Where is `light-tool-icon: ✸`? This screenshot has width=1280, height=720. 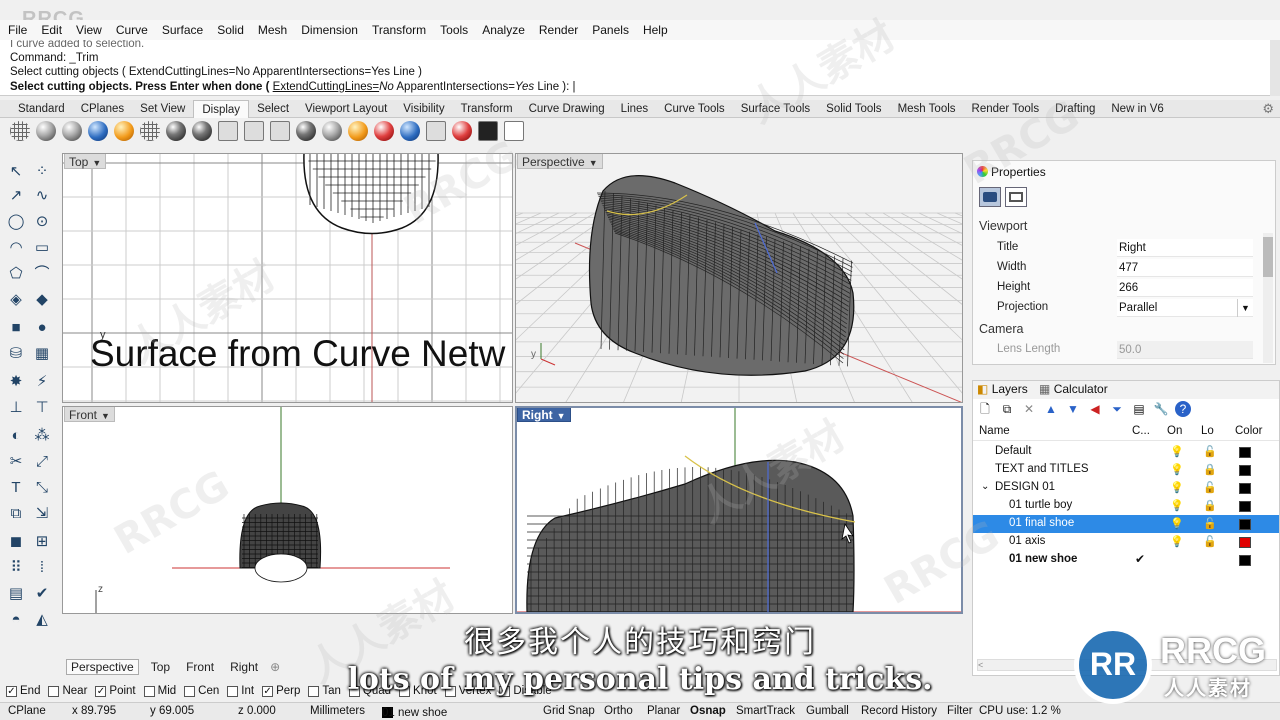 light-tool-icon: ✸ is located at coordinates (16, 382).